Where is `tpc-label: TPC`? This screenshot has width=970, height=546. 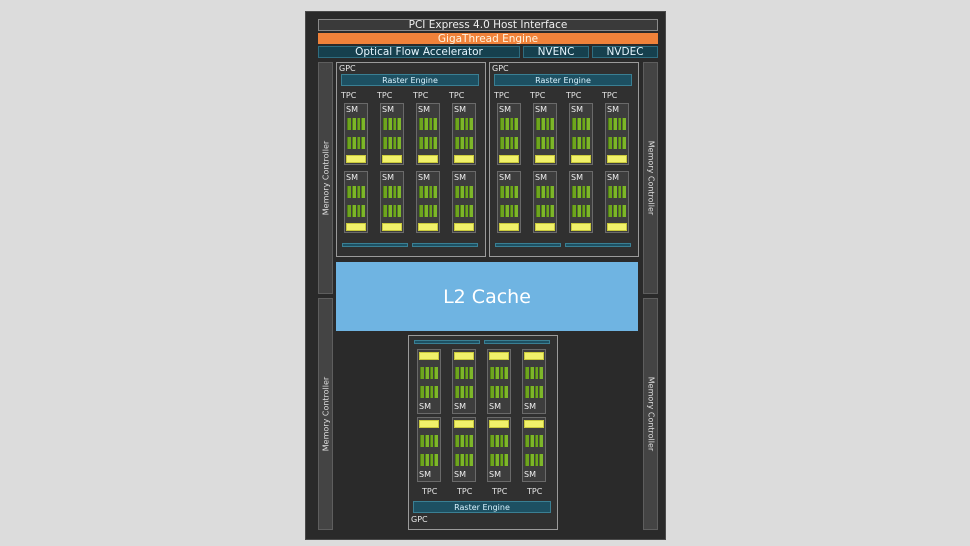
tpc-label: TPC is located at coordinates (610, 95).